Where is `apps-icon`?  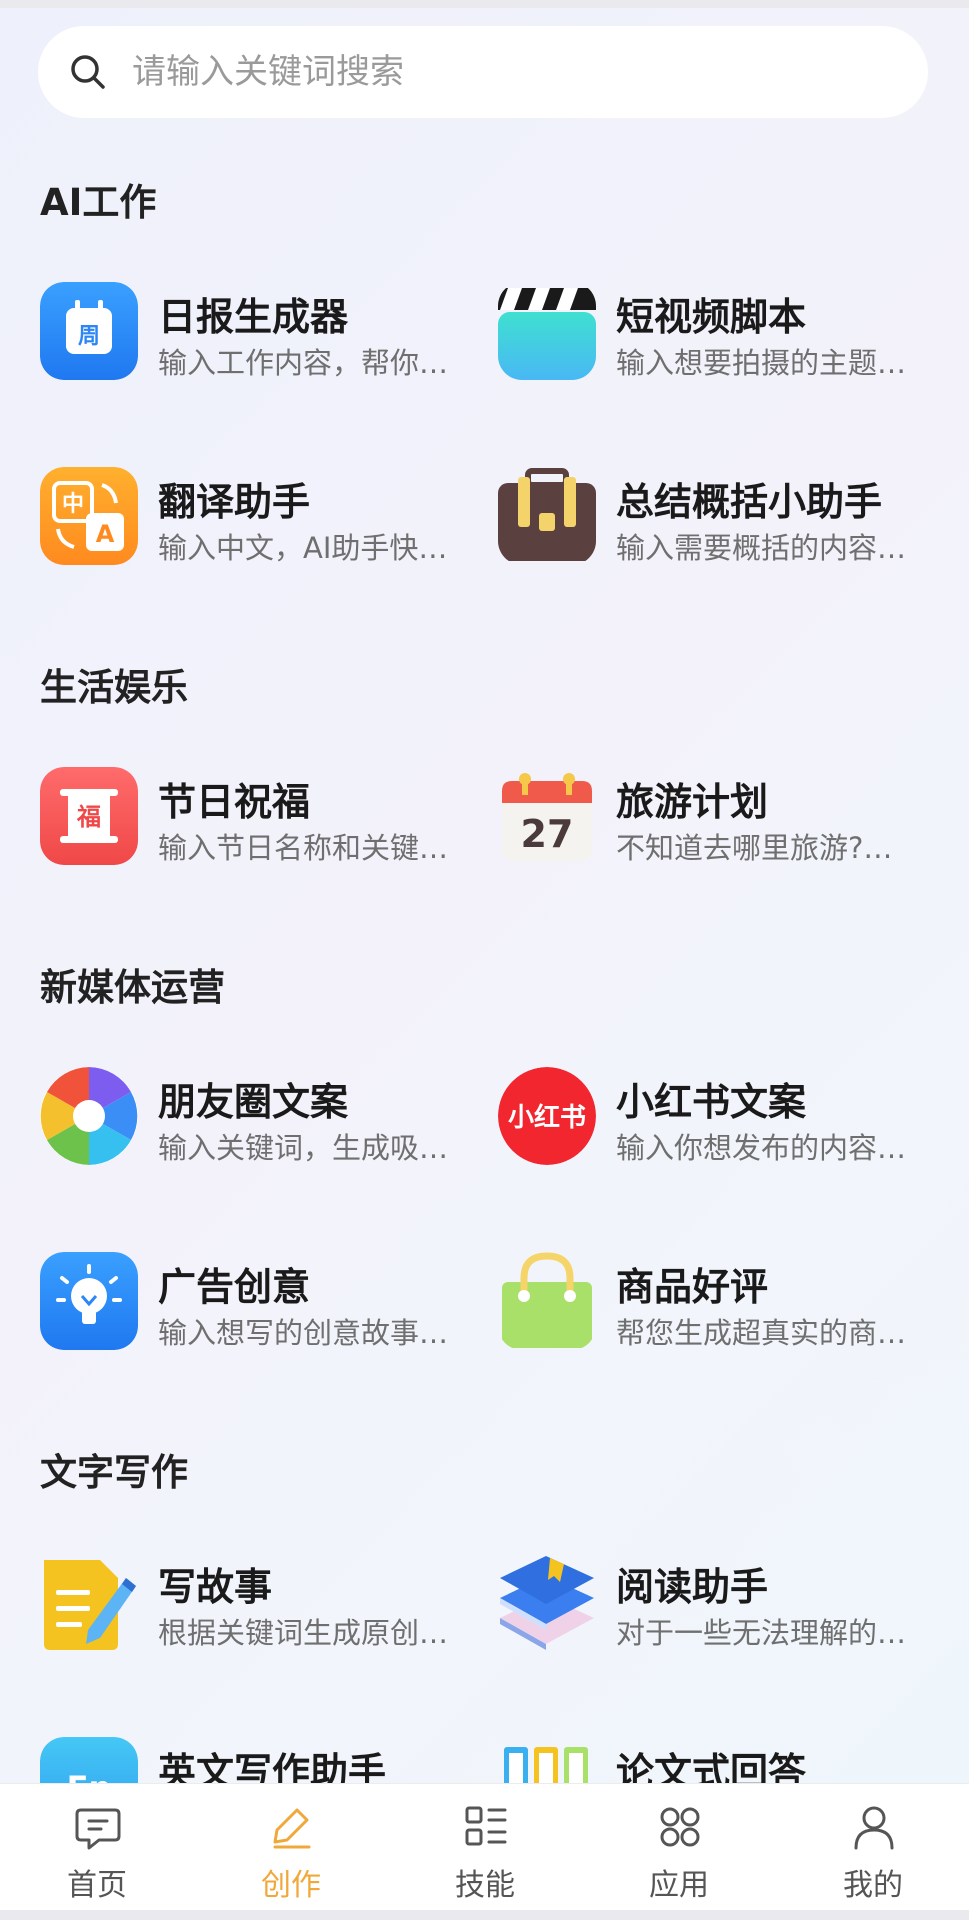
apps-icon is located at coordinates (680, 1827).